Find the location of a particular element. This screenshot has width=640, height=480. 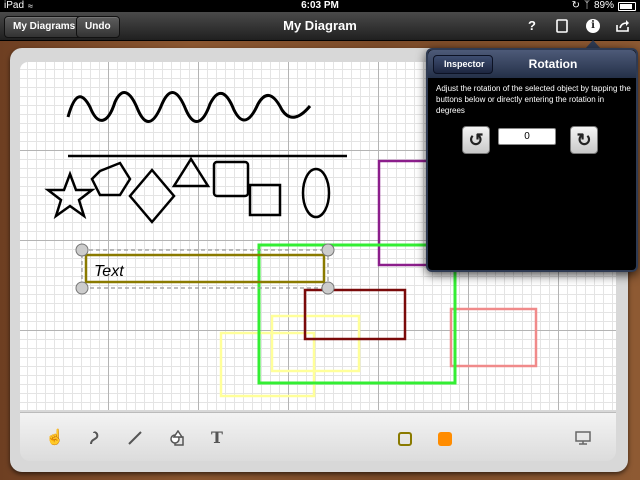

battery-icon is located at coordinates (627, 6).